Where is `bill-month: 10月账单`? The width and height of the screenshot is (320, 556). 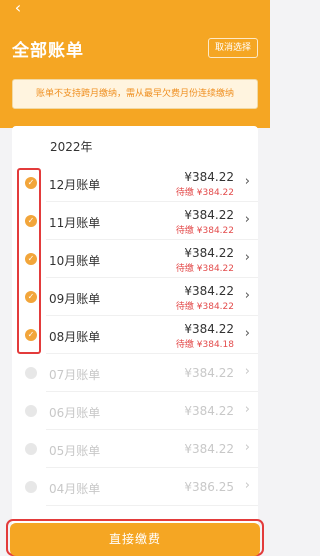
bill-month: 10月账单 is located at coordinates (75, 261).